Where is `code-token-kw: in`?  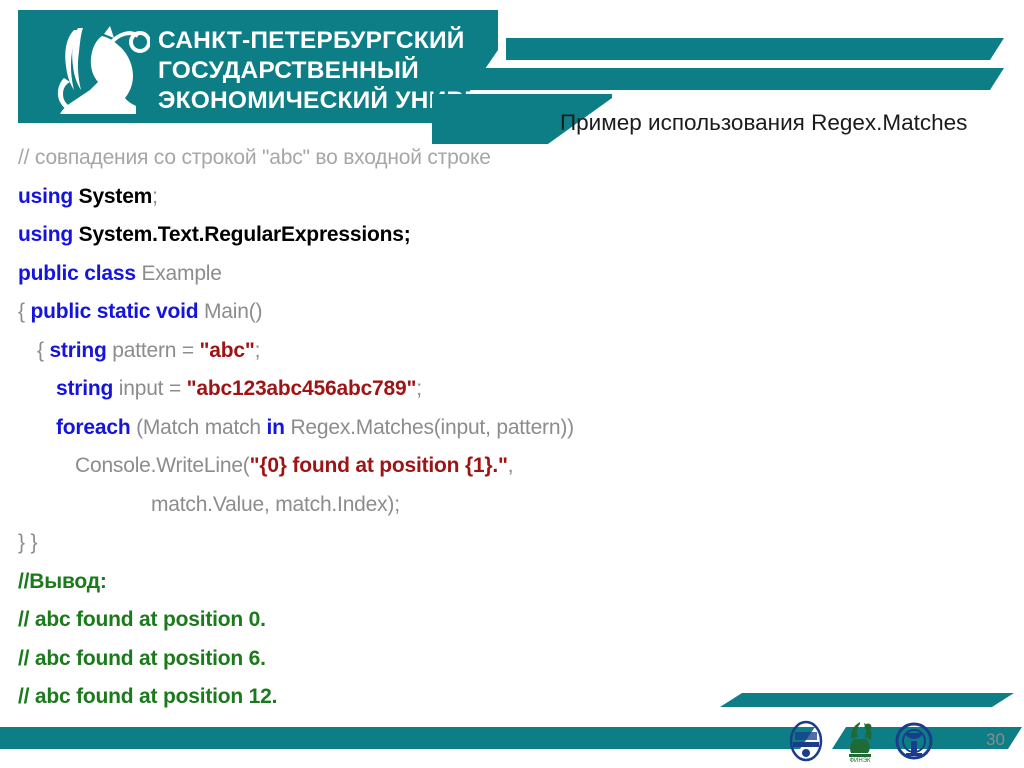
code-token-kw: in is located at coordinates (278, 427).